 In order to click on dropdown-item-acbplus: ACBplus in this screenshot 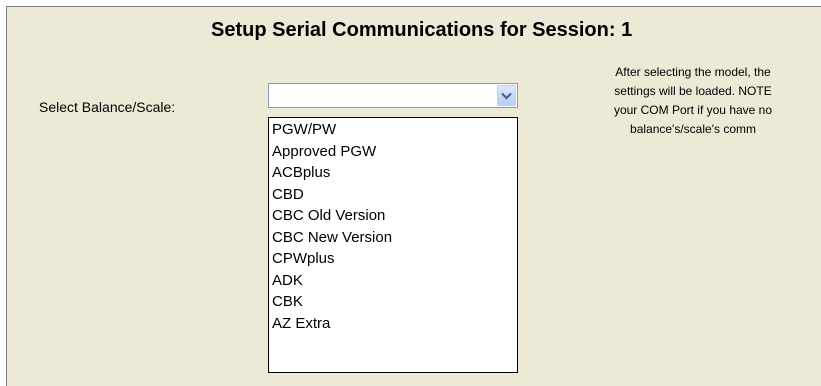, I will do `click(393, 173)`.